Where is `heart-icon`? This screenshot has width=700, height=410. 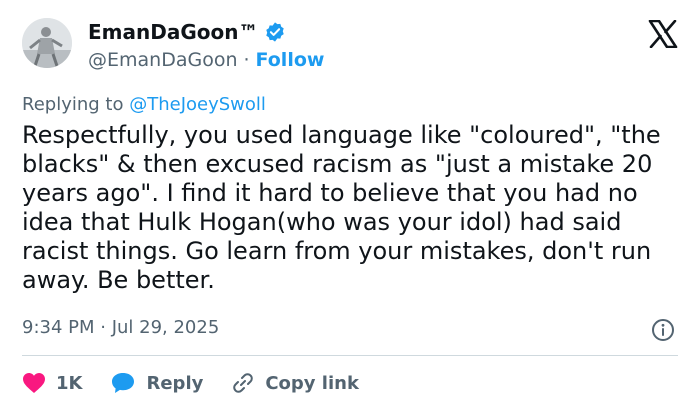 heart-icon is located at coordinates (34, 383).